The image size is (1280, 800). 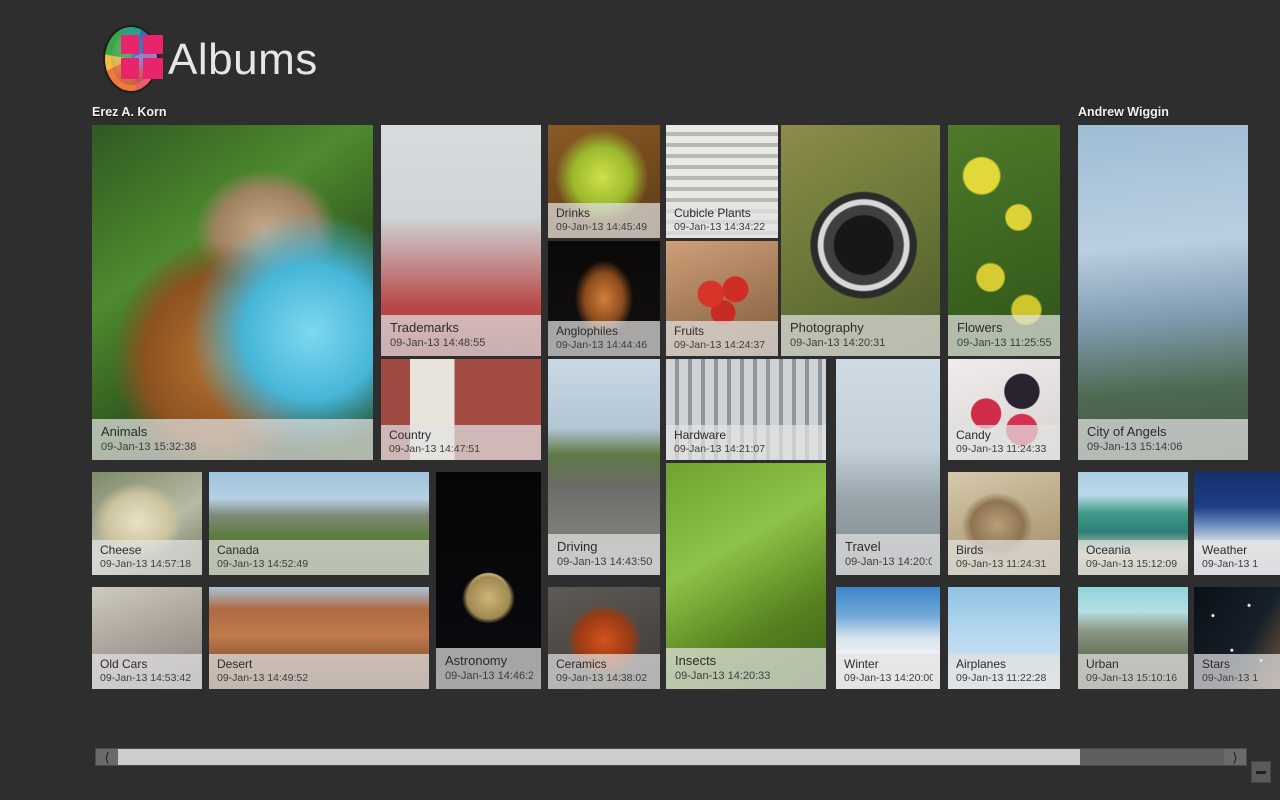 What do you see at coordinates (235, 664) in the screenshot?
I see `album-title: Desert` at bounding box center [235, 664].